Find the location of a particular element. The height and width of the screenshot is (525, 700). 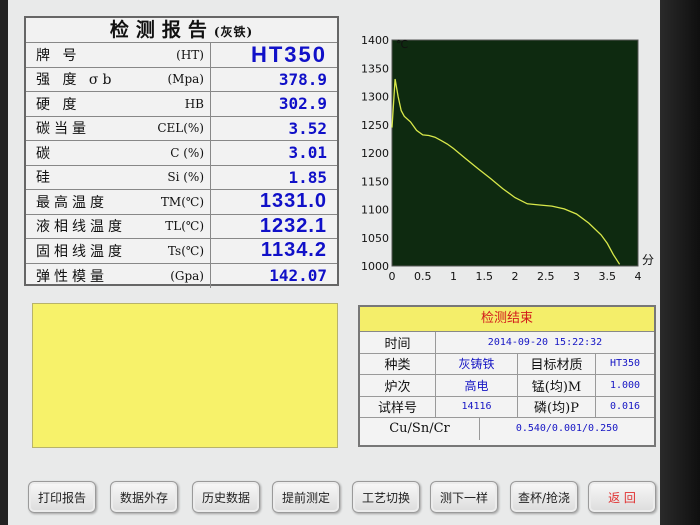

export-data-button: 数据外存 is located at coordinates (144, 497).